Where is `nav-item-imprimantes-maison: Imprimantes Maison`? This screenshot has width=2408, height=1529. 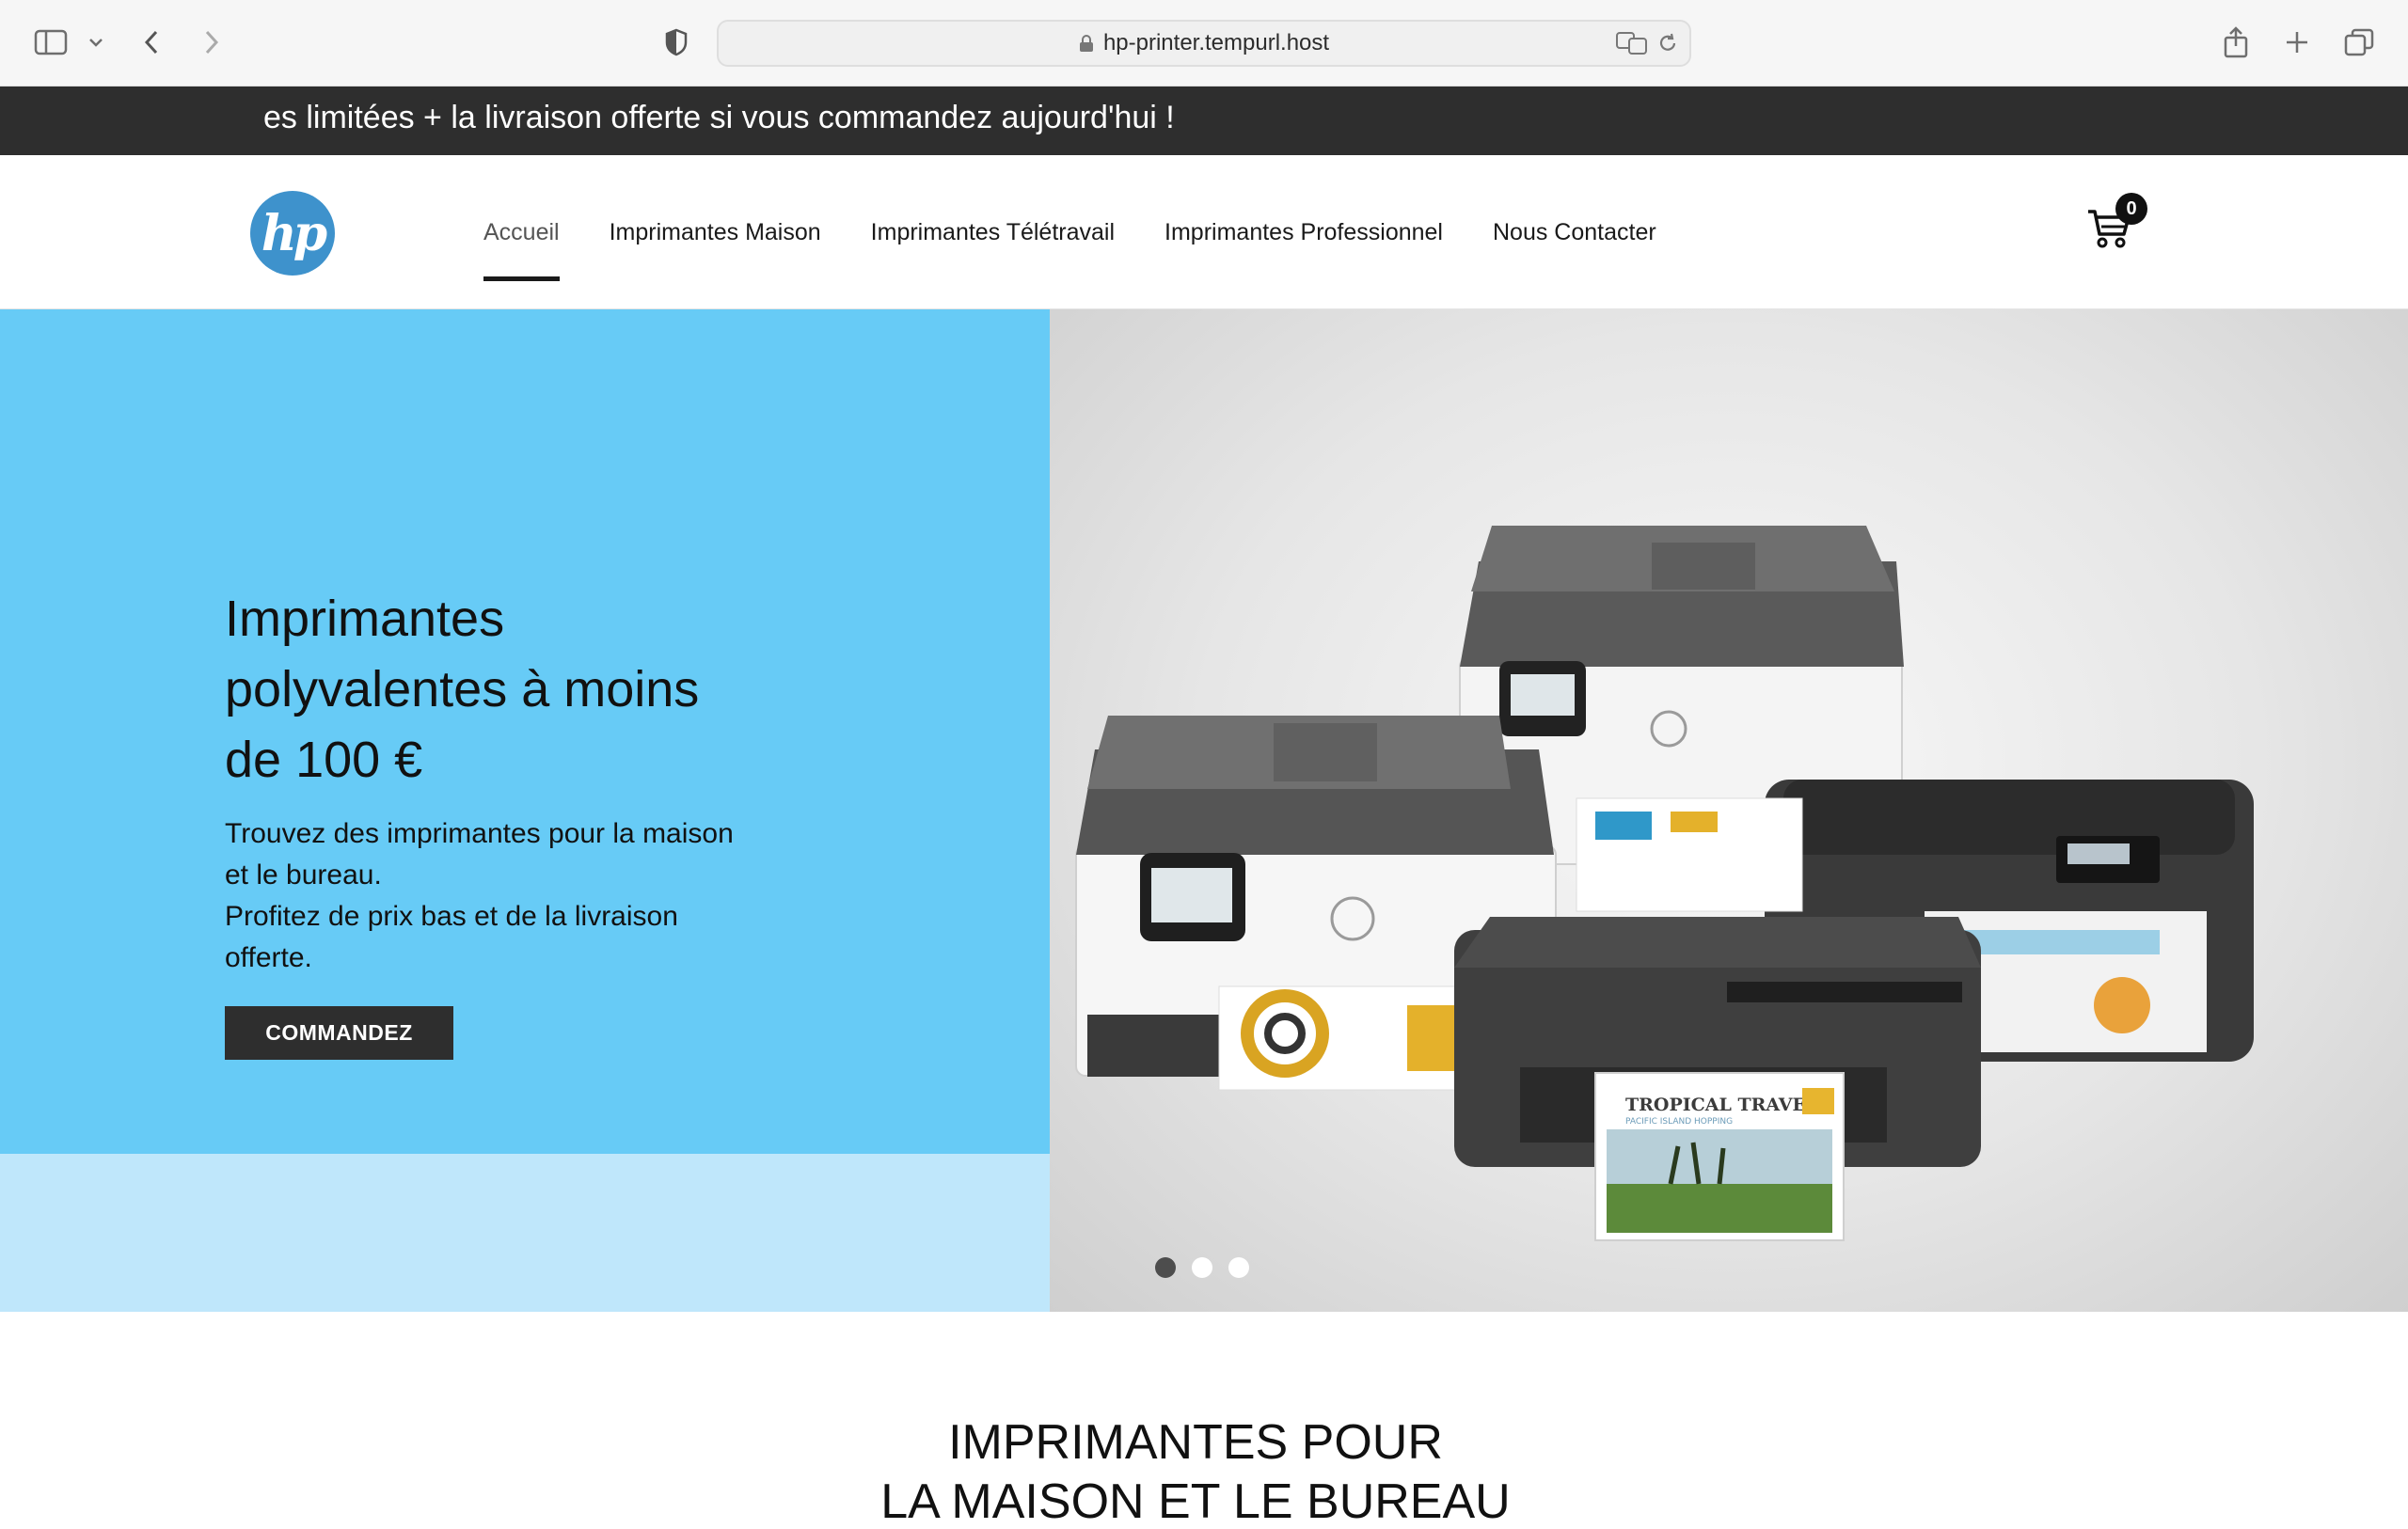 nav-item-imprimantes-maison: Imprimantes Maison is located at coordinates (716, 232).